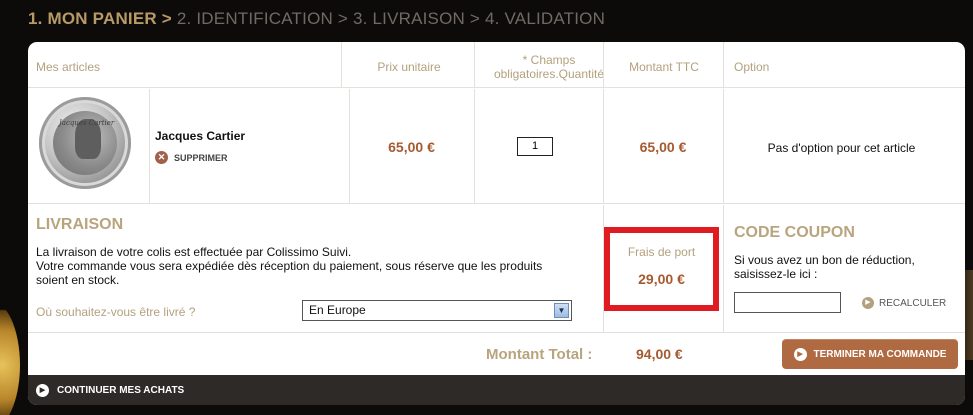 The width and height of the screenshot is (973, 415). What do you see at coordinates (545, 18) in the screenshot?
I see `step-validation: 4. VALIDATION` at bounding box center [545, 18].